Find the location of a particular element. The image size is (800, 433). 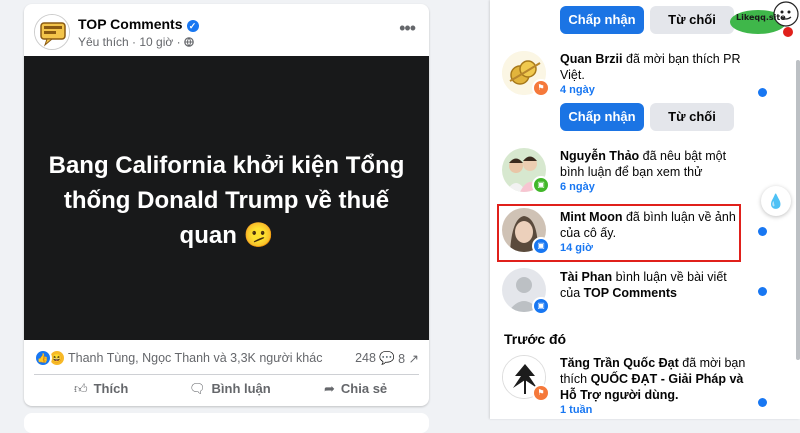

like-label: Thích is located at coordinates (111, 388).